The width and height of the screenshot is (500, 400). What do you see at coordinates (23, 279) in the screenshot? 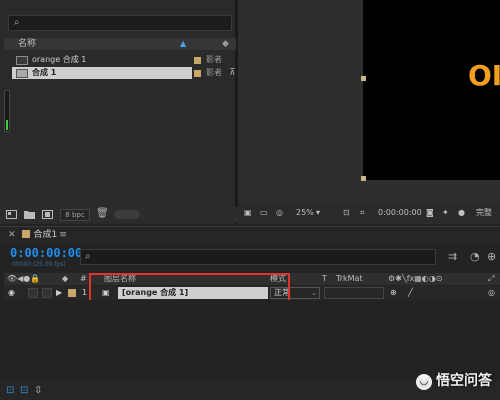
I see `av-features-icons: 👁◀●🔒` at bounding box center [23, 279].